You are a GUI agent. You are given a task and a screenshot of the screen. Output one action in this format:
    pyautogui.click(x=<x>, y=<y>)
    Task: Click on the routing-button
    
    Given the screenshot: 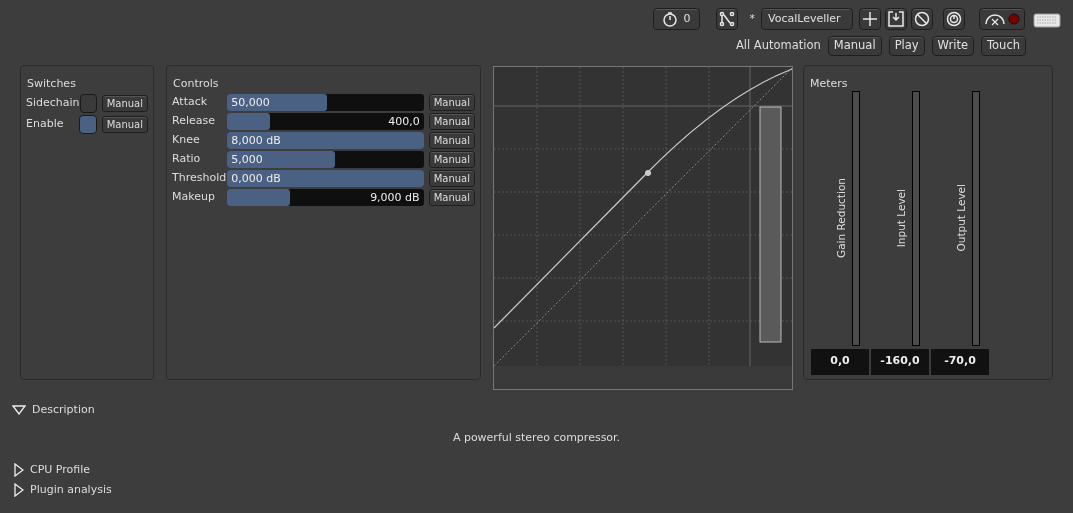 What is the action you would take?
    pyautogui.click(x=726, y=19)
    